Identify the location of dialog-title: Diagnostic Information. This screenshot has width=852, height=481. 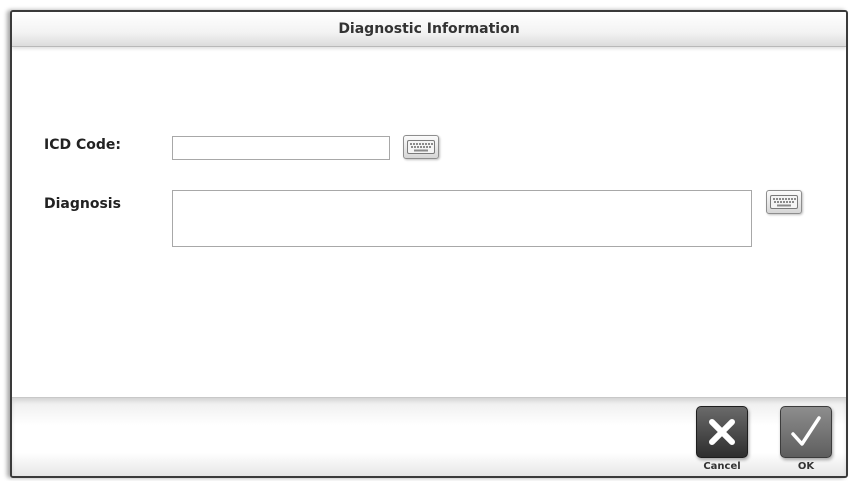
(429, 29).